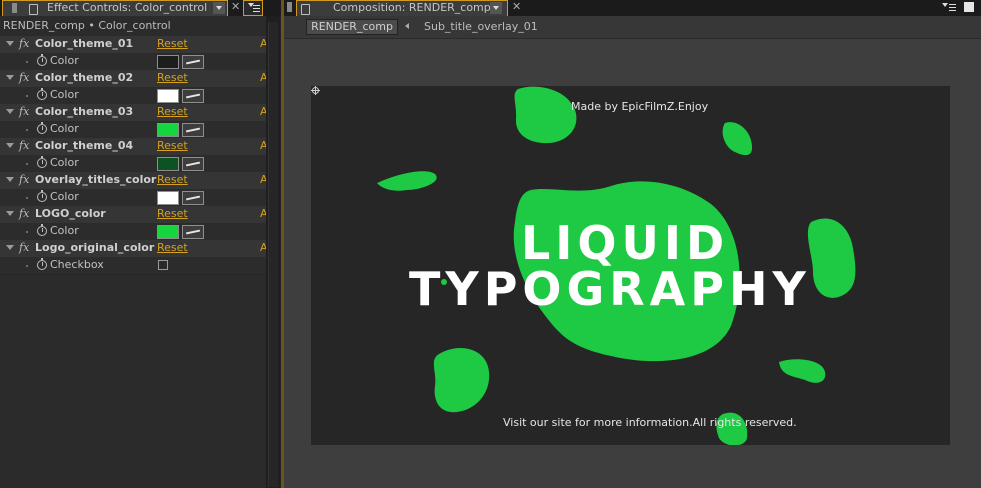  Describe the element at coordinates (77, 264) in the screenshot. I see `property-label: Checkbox` at that location.